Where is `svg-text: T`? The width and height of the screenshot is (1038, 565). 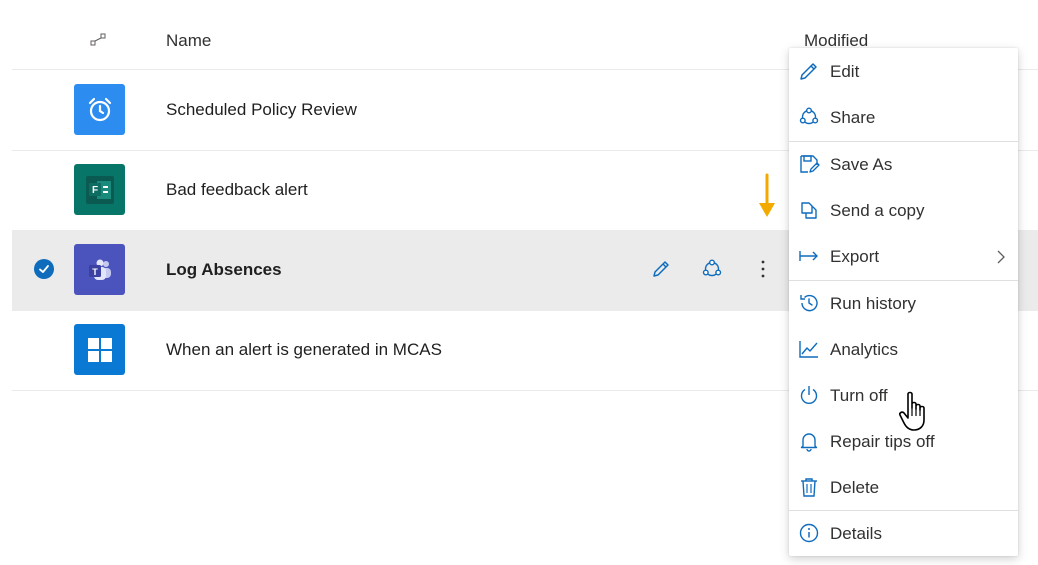 svg-text: T is located at coordinates (95, 272).